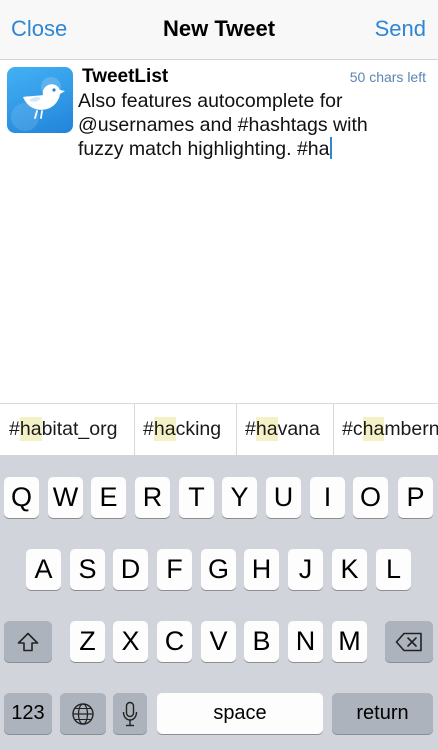 This screenshot has width=438, height=750. I want to click on key-n: N, so click(305, 641).